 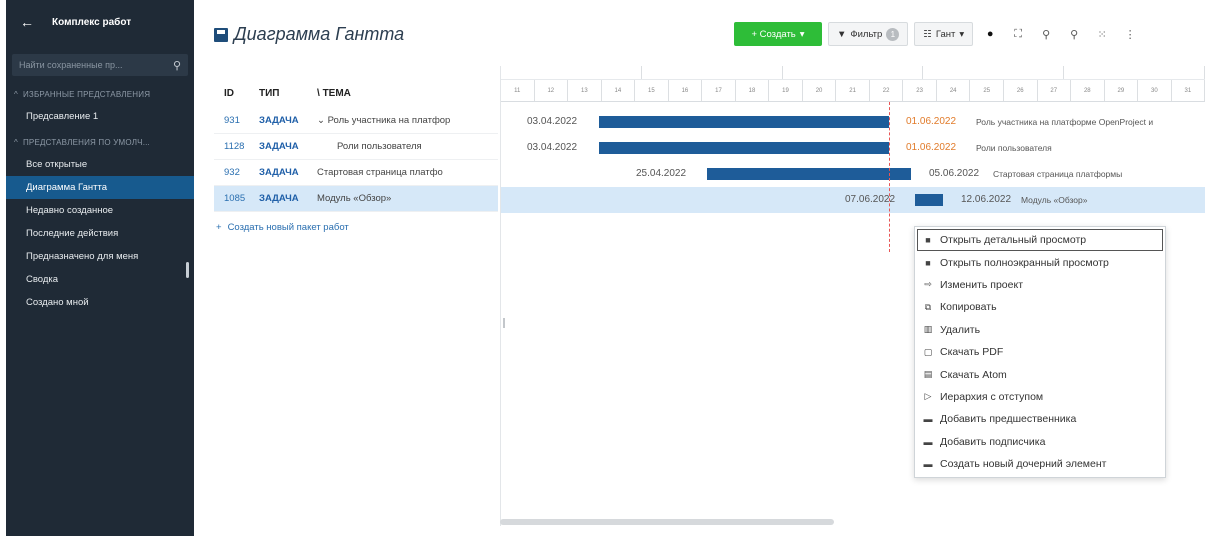 I want to click on gantt-day-cell: 28, so click(x=1088, y=90).